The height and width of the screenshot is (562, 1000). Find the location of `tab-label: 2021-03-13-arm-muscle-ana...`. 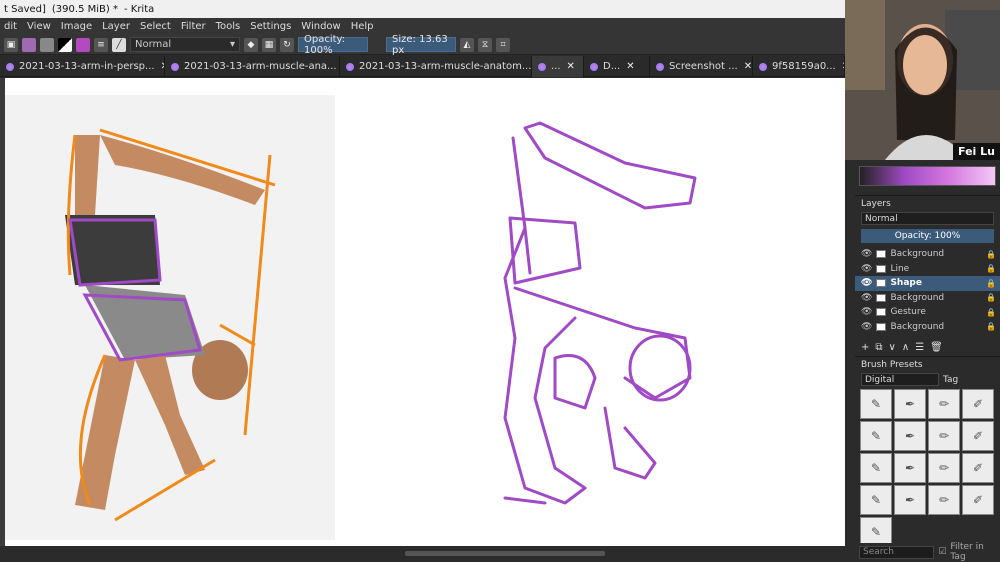

tab-label: 2021-03-13-arm-muscle-ana... is located at coordinates (260, 66).